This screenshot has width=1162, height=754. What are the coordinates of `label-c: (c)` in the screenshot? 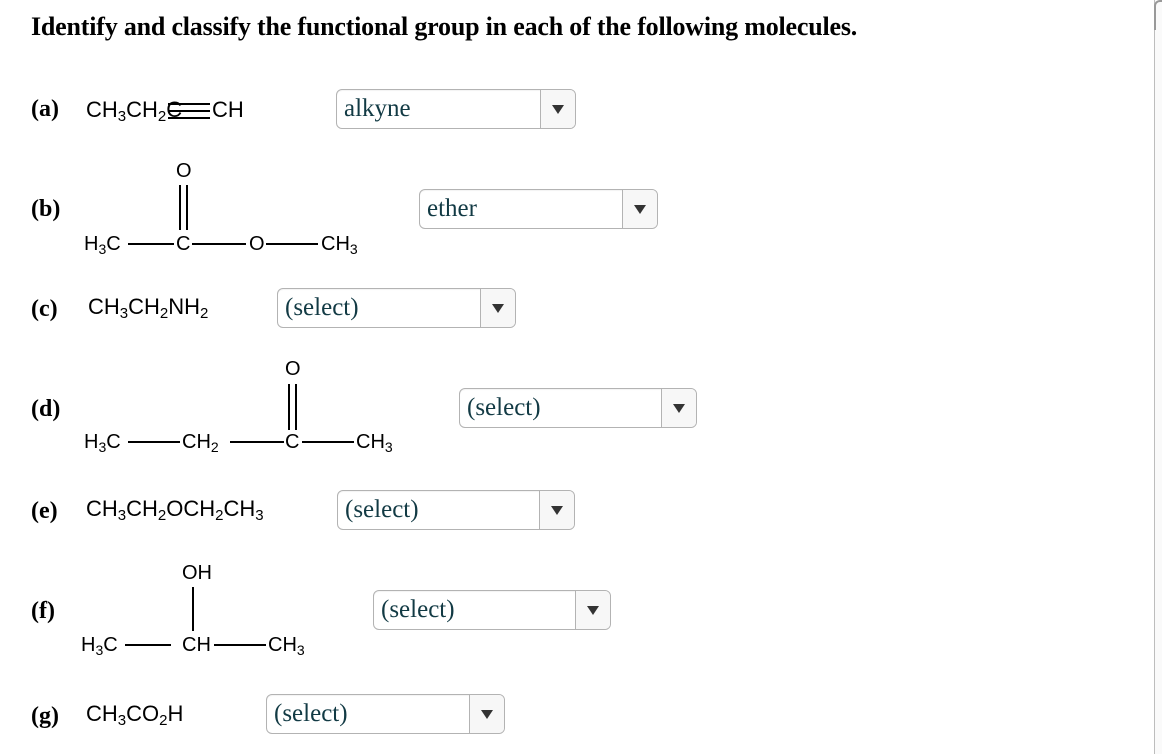 It's located at (44, 309).